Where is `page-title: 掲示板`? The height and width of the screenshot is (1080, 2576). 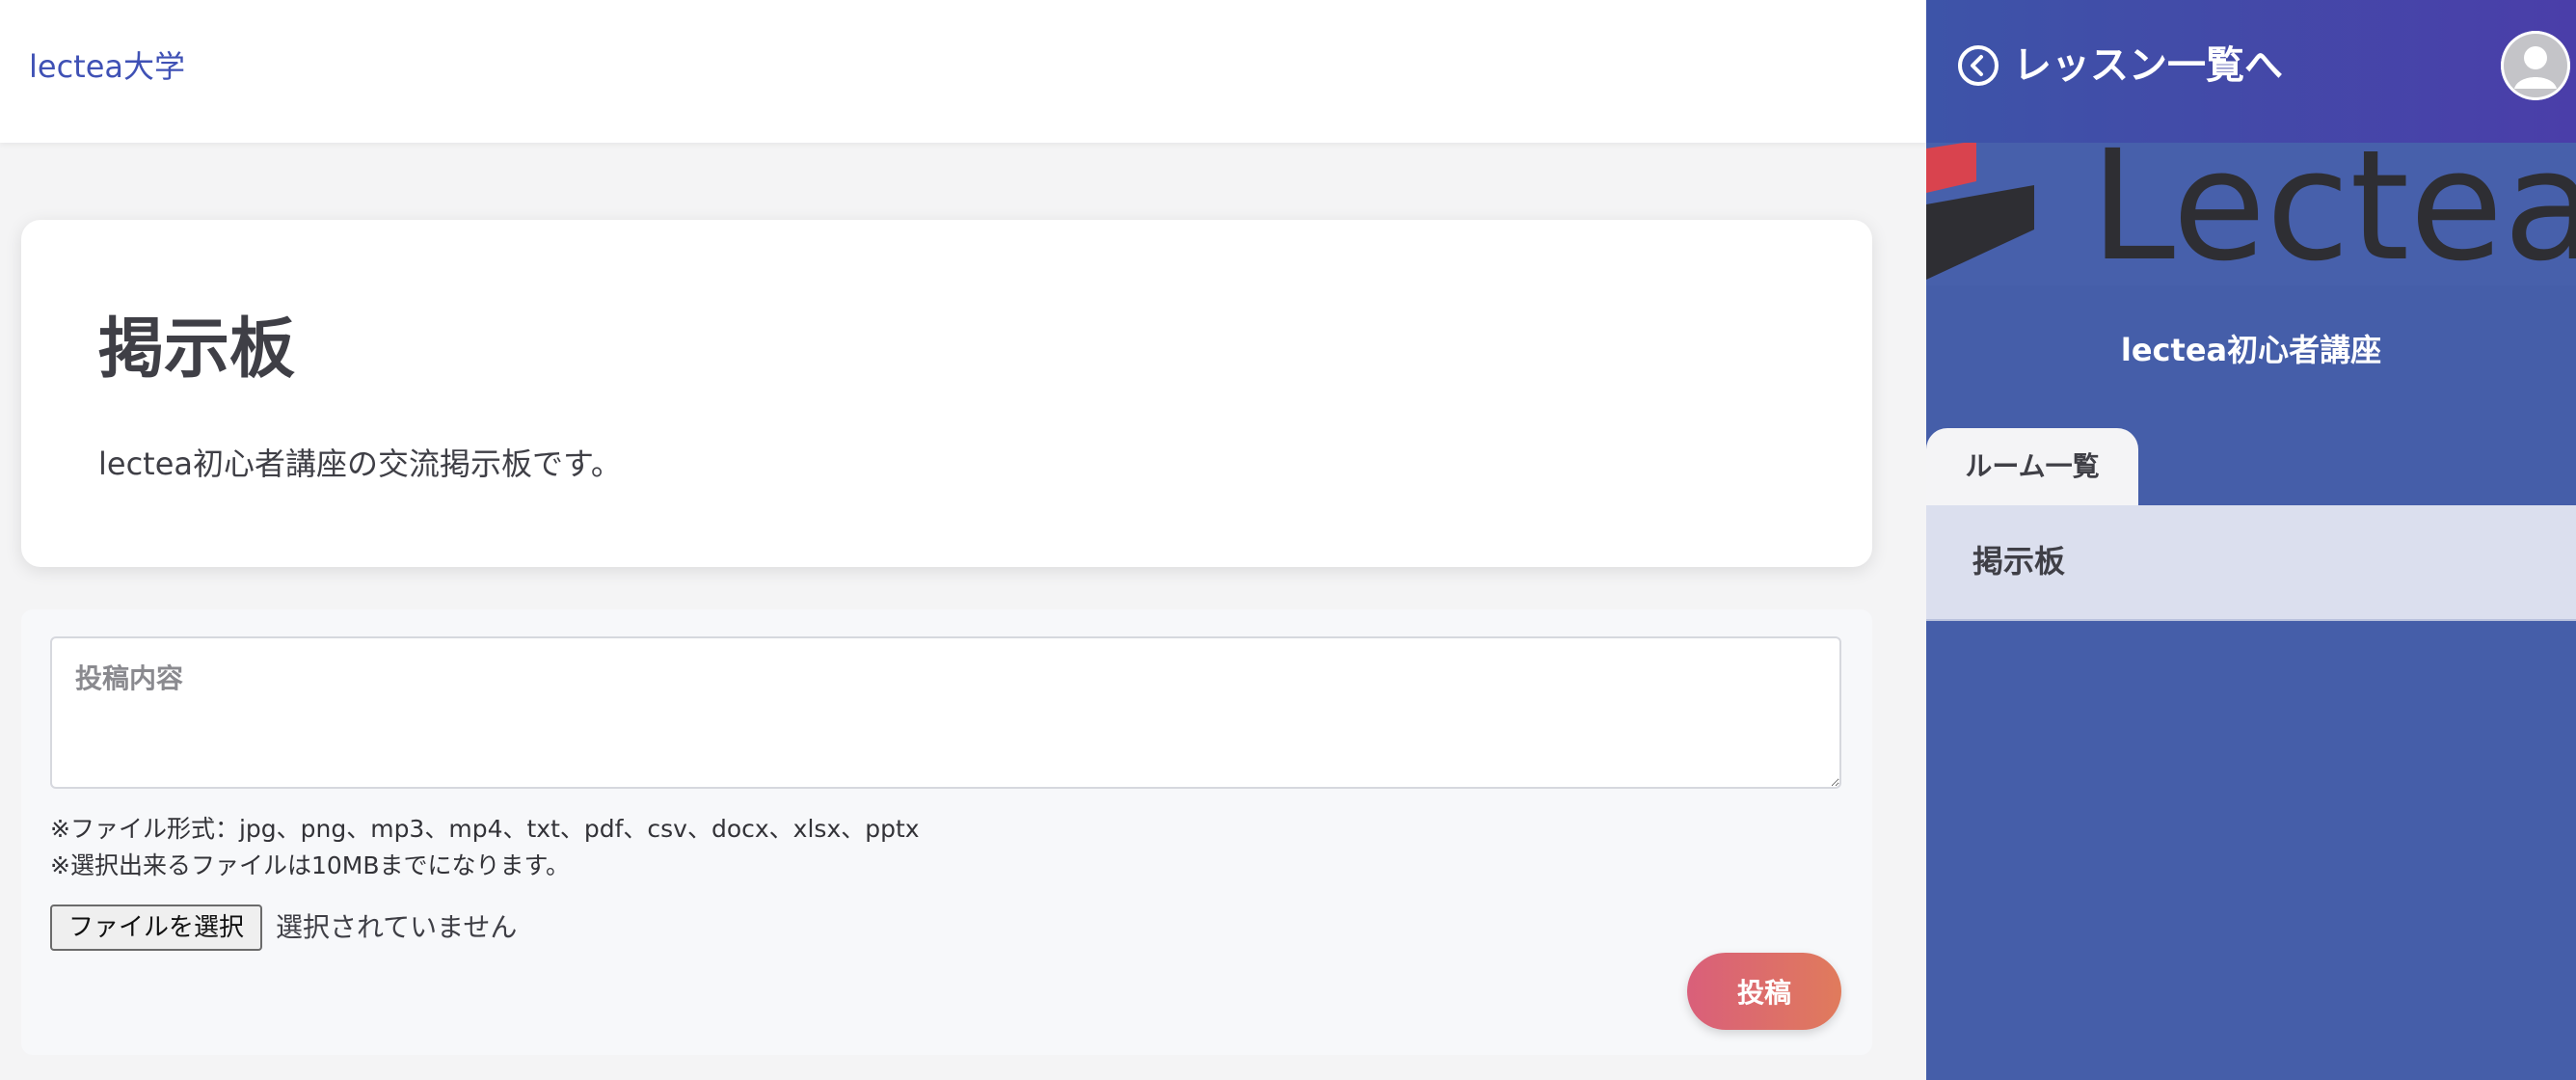
page-title: 掲示板 is located at coordinates (197, 349).